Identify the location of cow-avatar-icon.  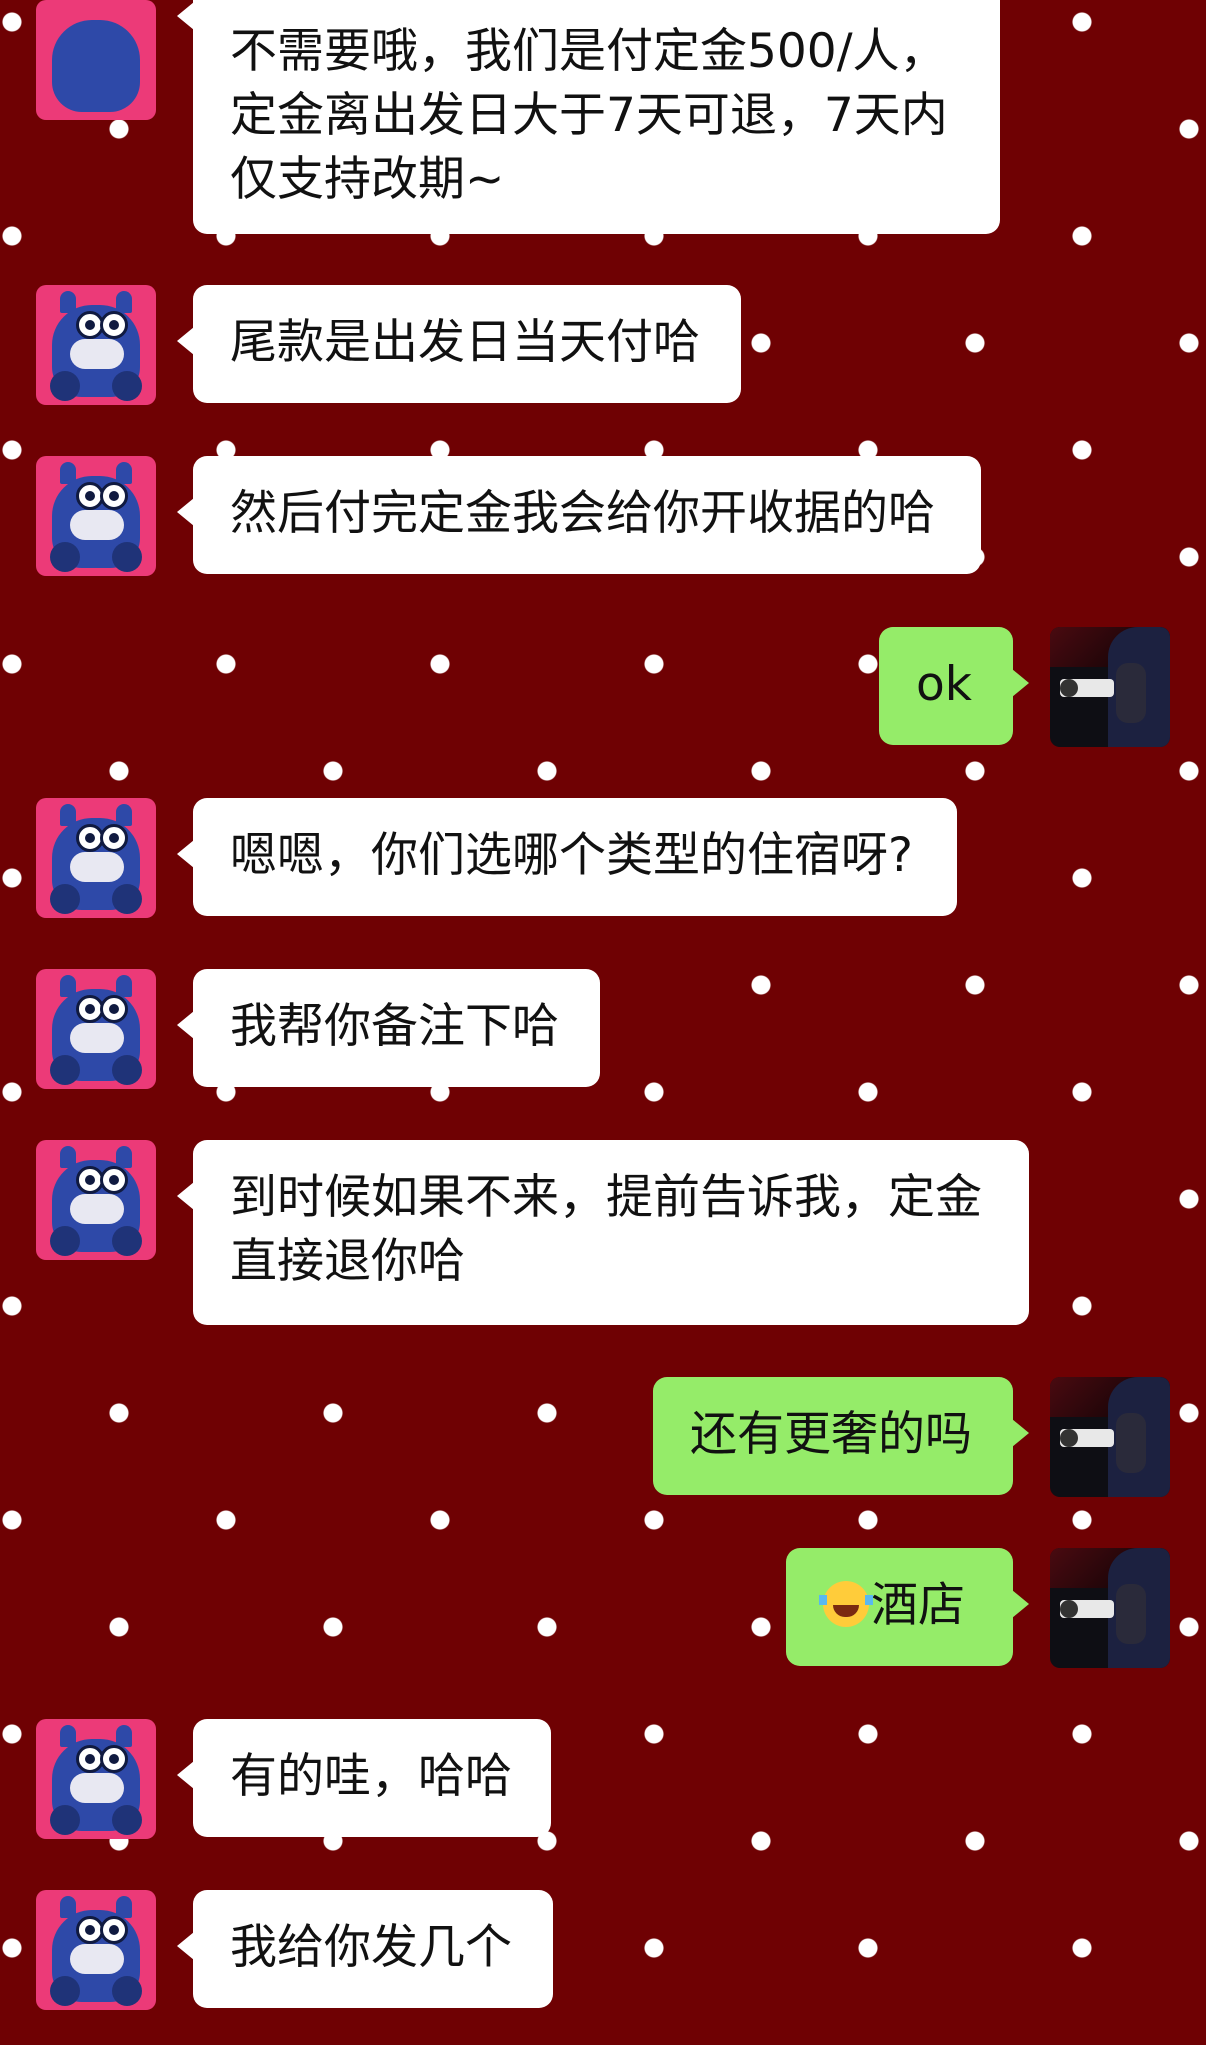
(96, 66).